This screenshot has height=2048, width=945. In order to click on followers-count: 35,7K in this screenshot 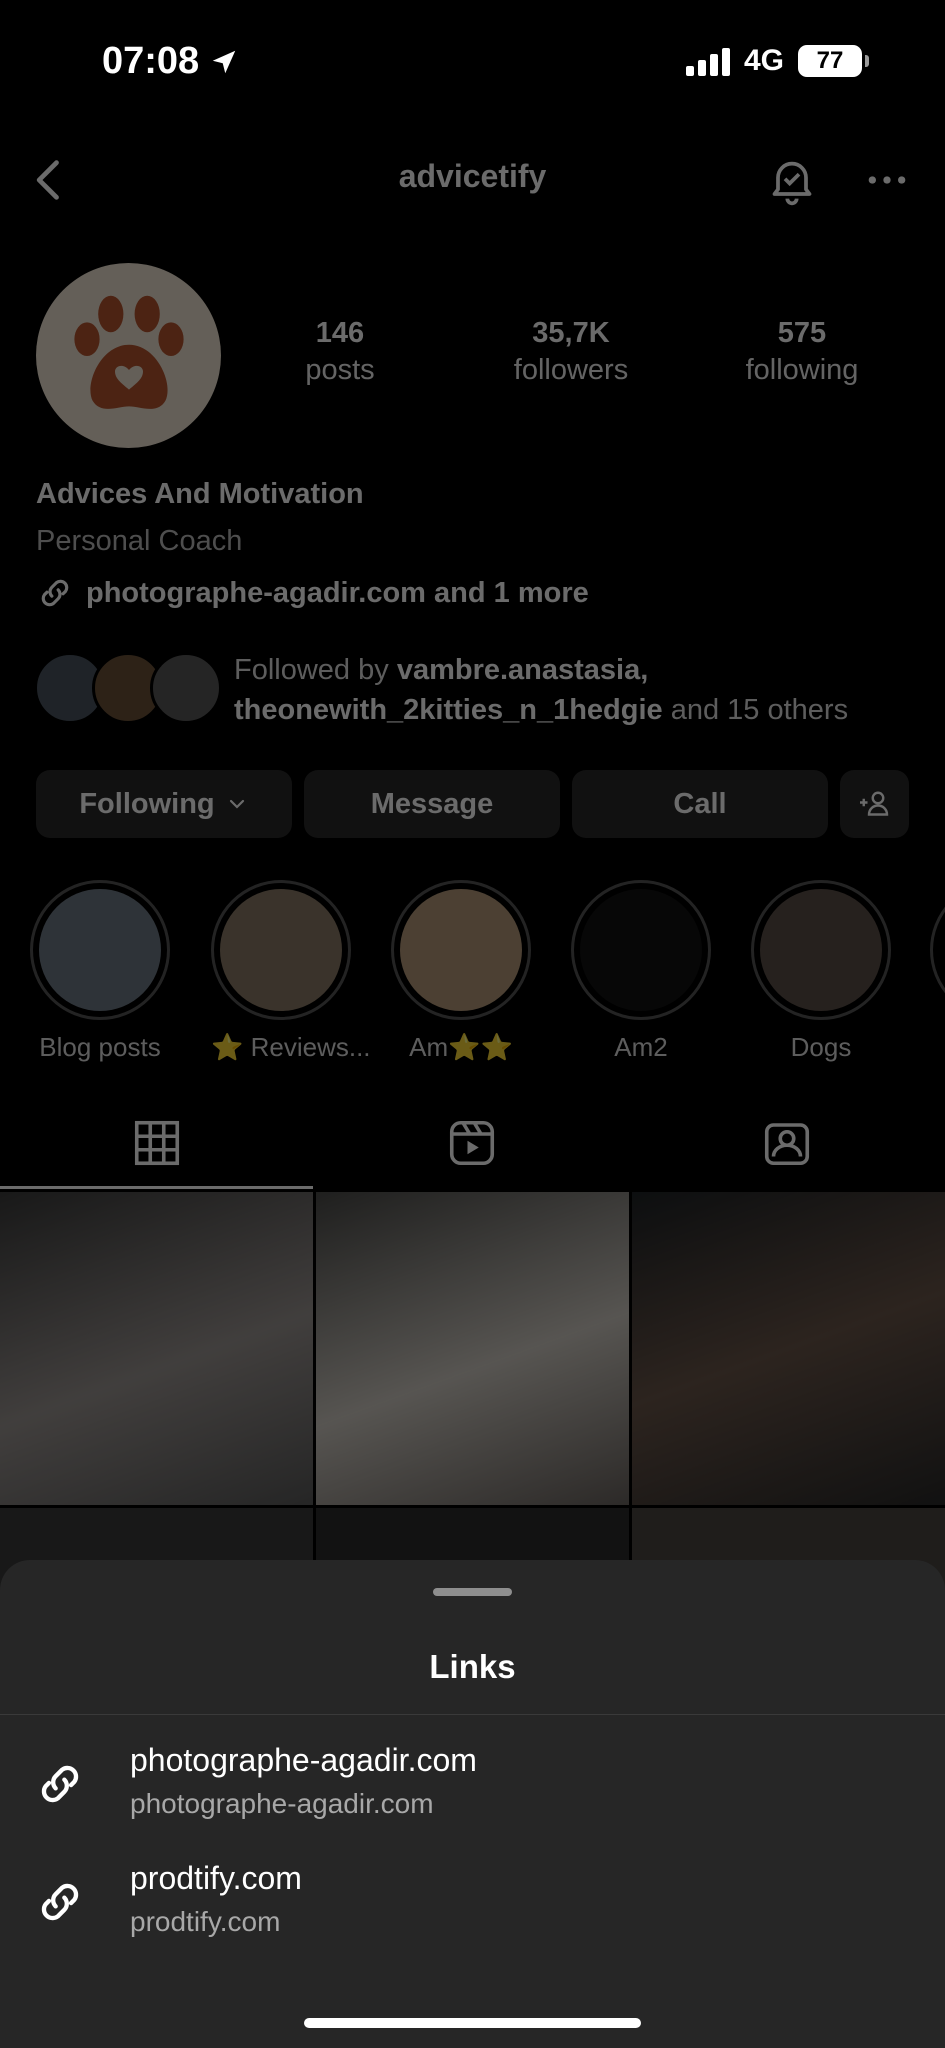, I will do `click(571, 333)`.